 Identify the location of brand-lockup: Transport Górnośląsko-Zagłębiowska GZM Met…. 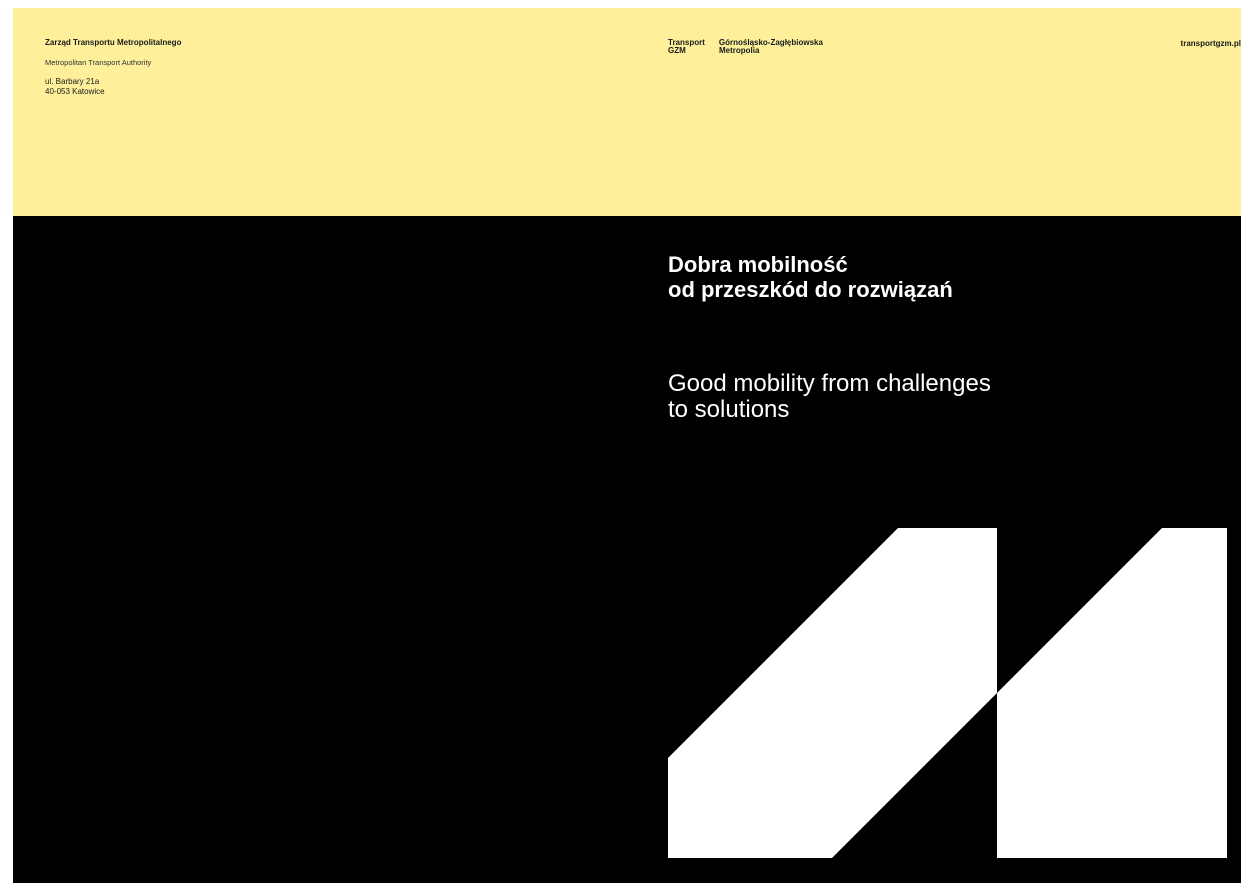
(745, 47).